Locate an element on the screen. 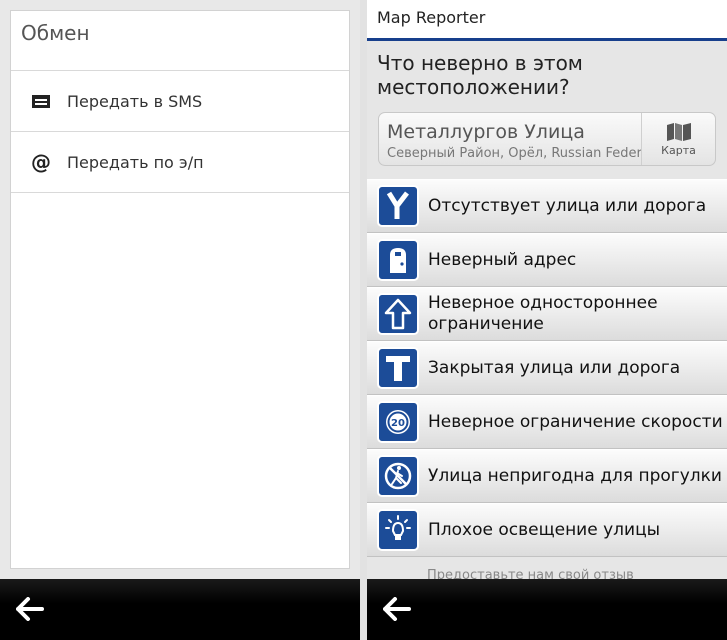 This screenshot has height=640, width=727. back-button-right is located at coordinates (397, 609).